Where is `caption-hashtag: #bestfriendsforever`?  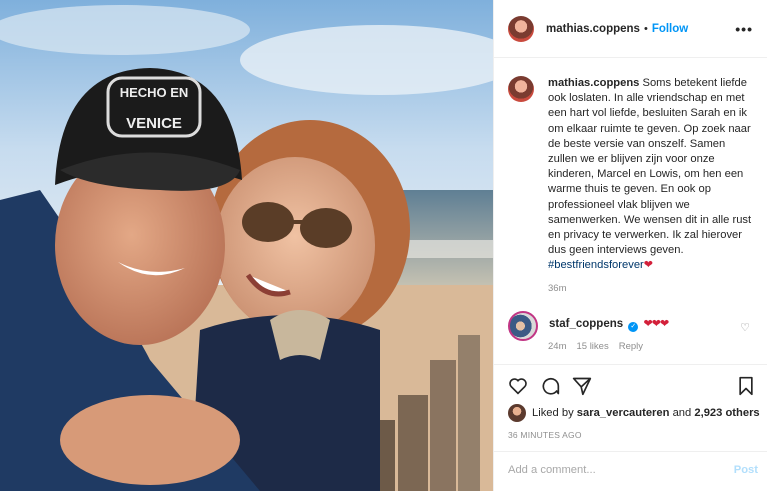
caption-hashtag: #bestfriendsforever is located at coordinates (596, 265).